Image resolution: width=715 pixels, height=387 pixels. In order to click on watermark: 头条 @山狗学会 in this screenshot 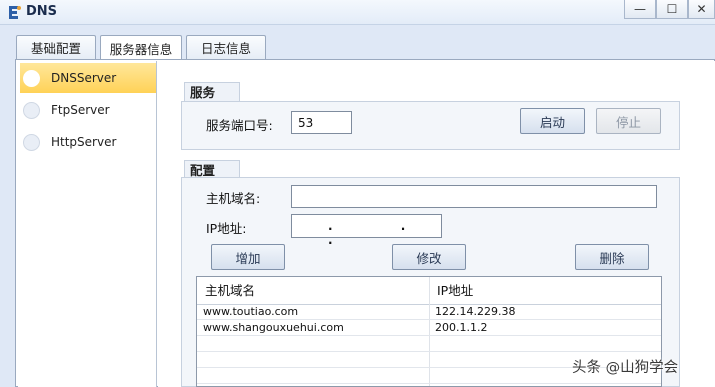, I will do `click(625, 368)`.